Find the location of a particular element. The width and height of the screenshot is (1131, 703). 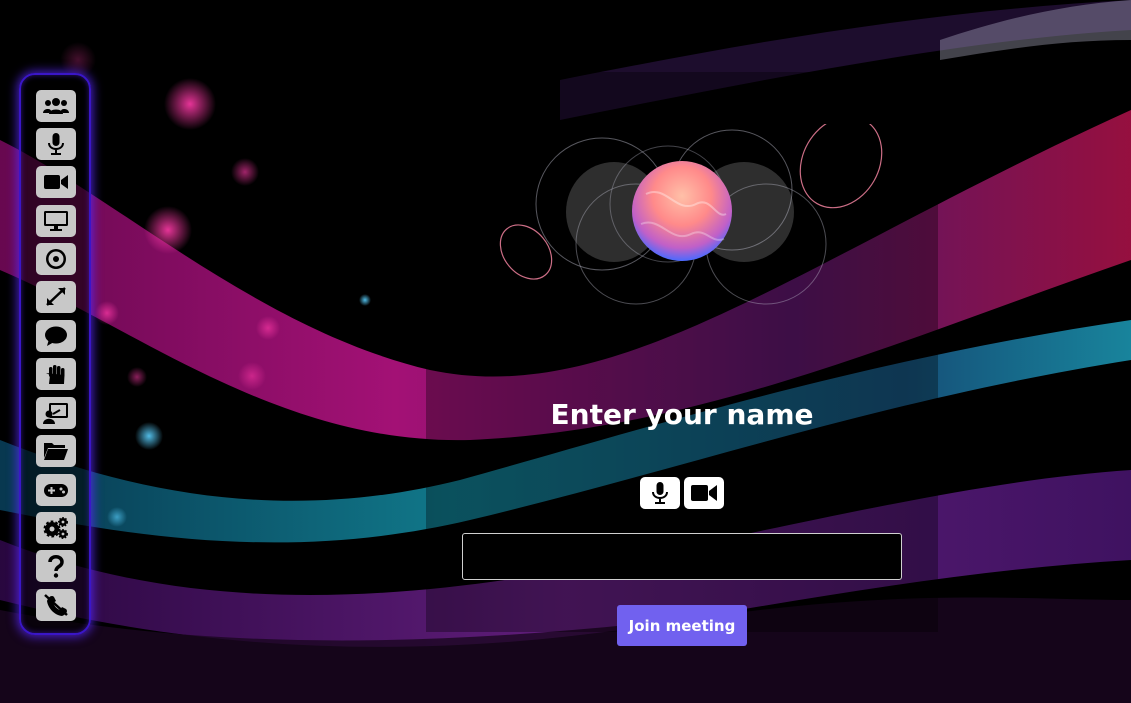

page-title: Enter your name is located at coordinates (682, 414).